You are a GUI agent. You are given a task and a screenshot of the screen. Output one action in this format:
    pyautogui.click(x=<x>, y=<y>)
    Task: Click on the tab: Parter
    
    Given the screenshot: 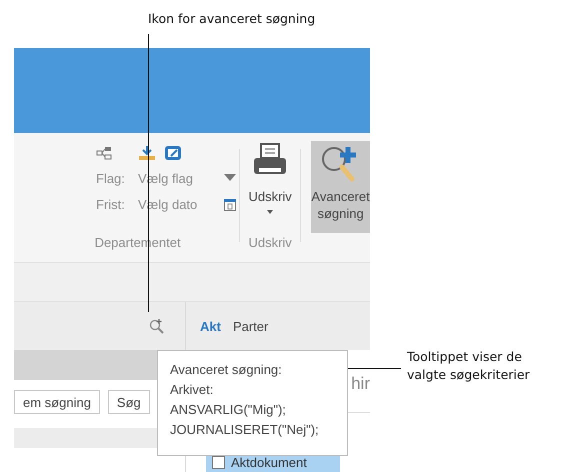 What is the action you would take?
    pyautogui.click(x=250, y=326)
    